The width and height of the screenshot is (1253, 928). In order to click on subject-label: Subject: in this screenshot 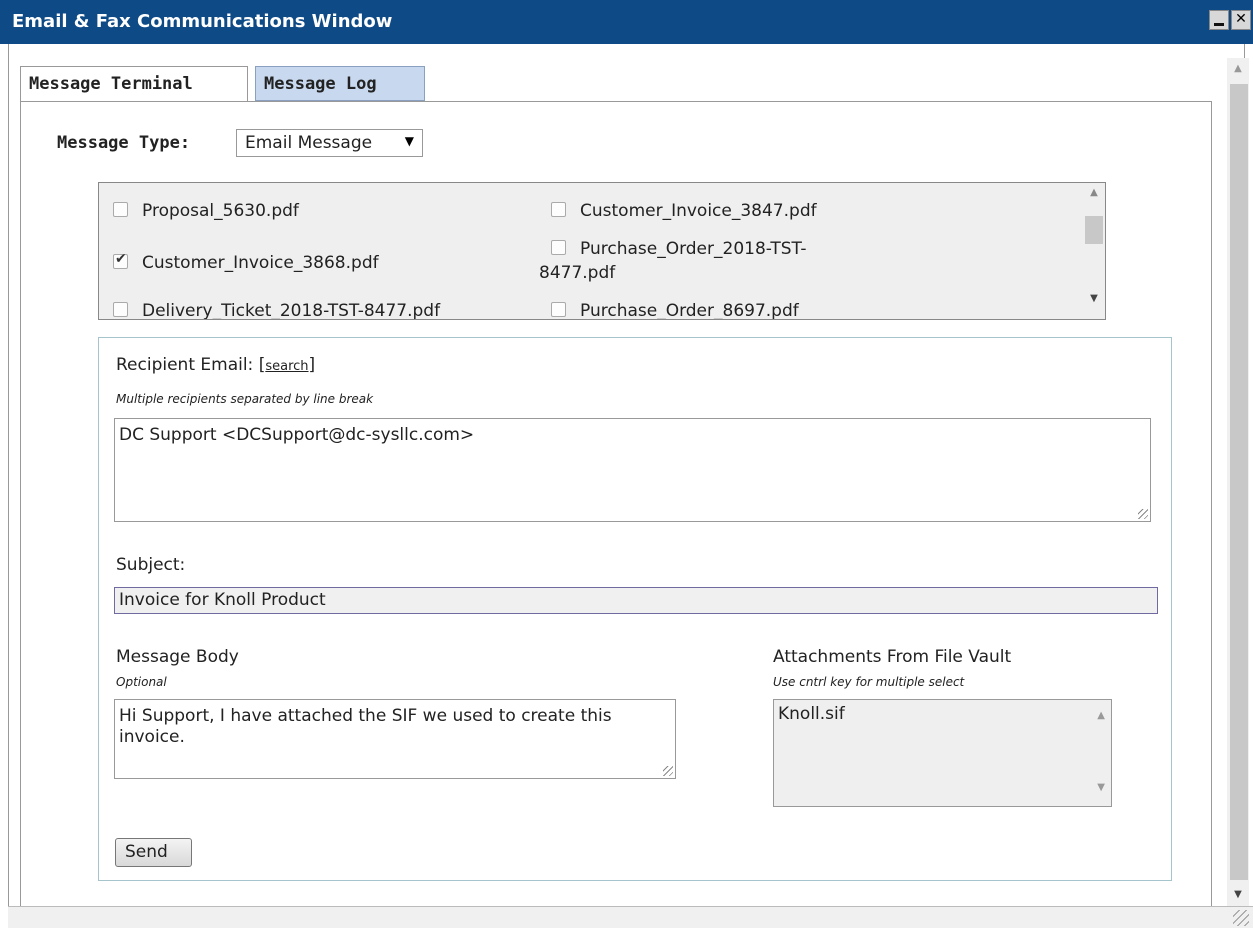, I will do `click(151, 565)`.